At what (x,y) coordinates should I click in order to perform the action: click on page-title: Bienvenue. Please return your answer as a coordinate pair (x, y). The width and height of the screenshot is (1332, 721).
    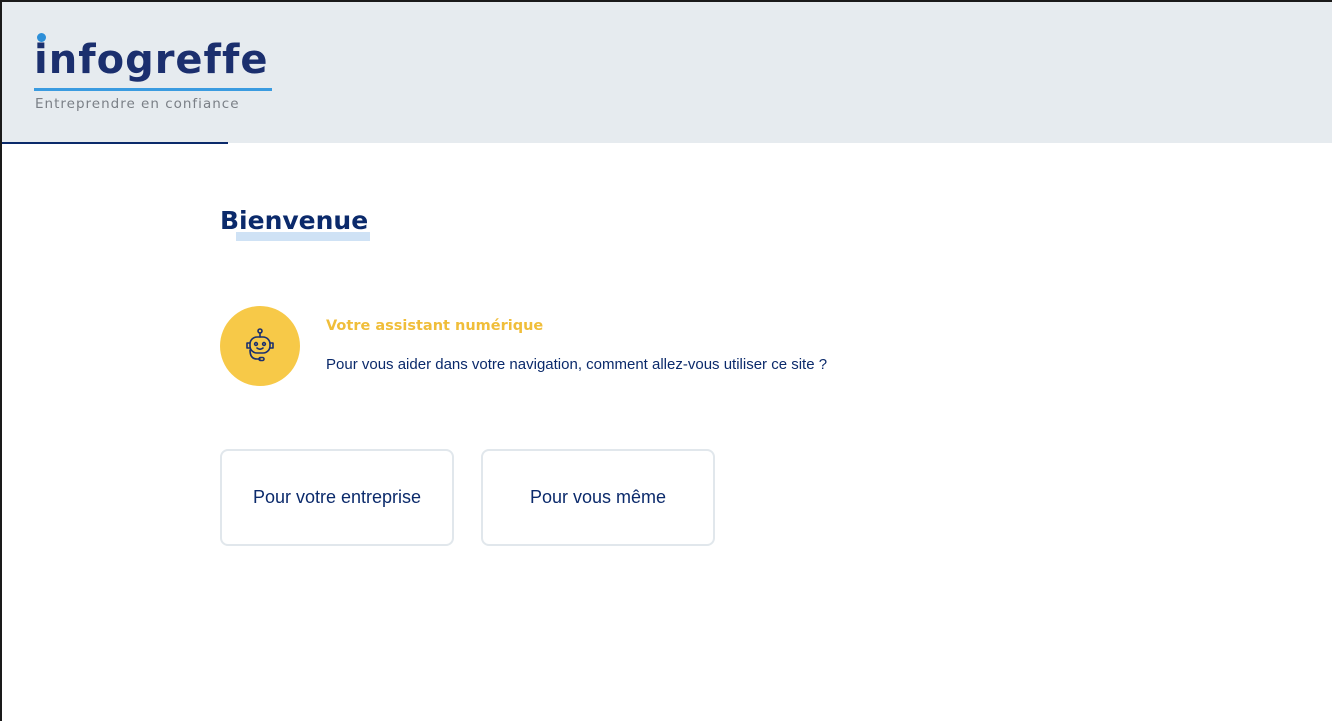
    Looking at the image, I should click on (294, 220).